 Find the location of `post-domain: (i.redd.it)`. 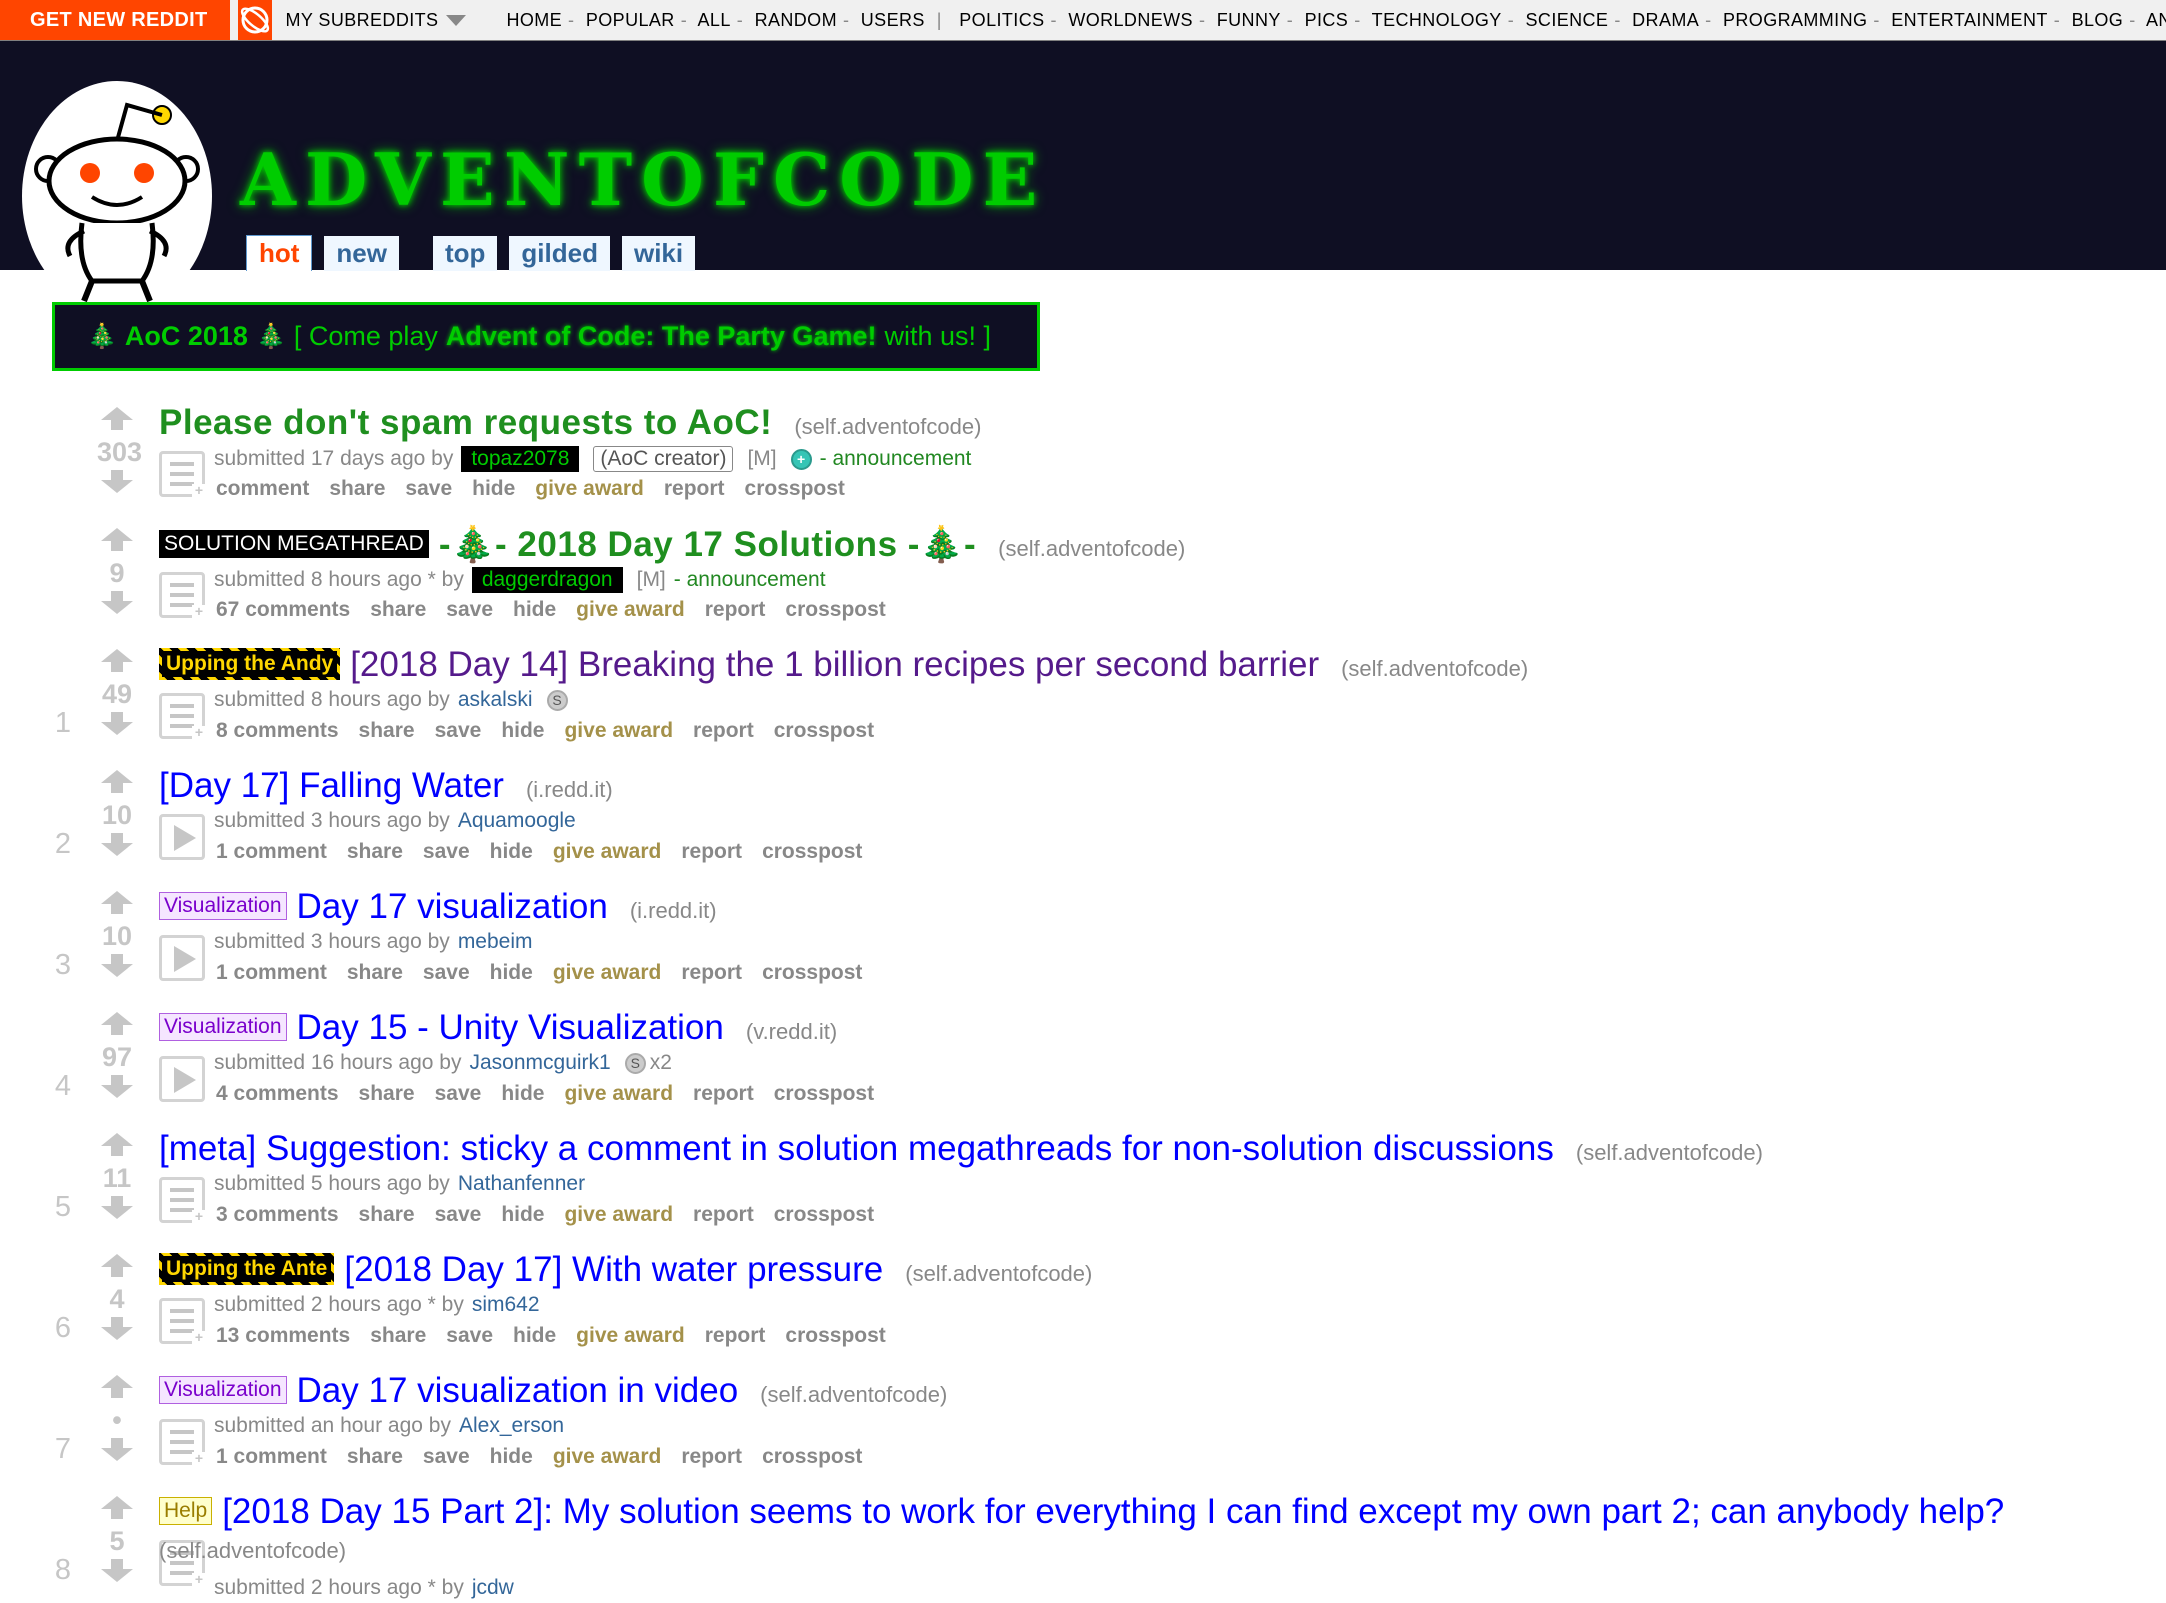

post-domain: (i.redd.it) is located at coordinates (673, 911).